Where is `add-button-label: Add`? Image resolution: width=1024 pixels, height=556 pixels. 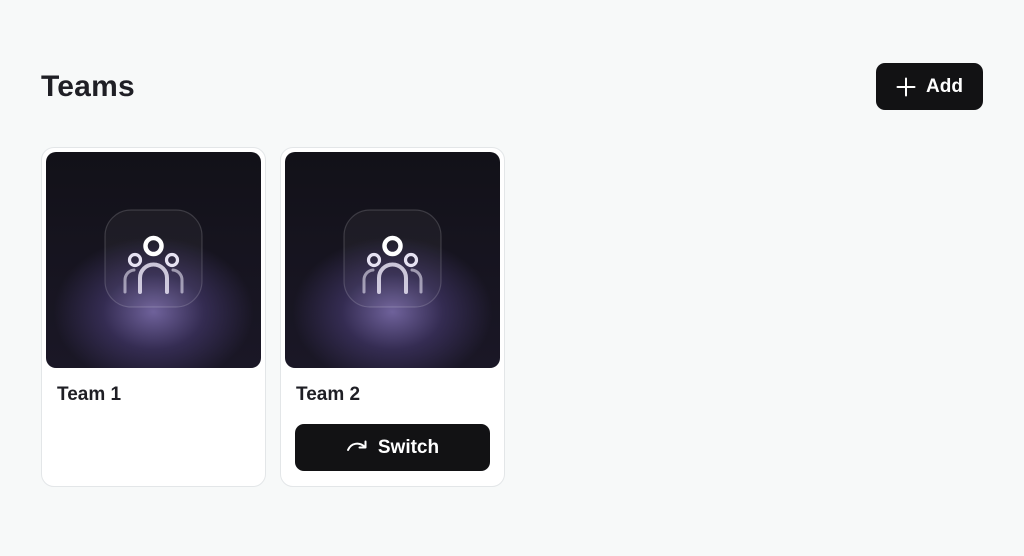
add-button-label: Add is located at coordinates (944, 86).